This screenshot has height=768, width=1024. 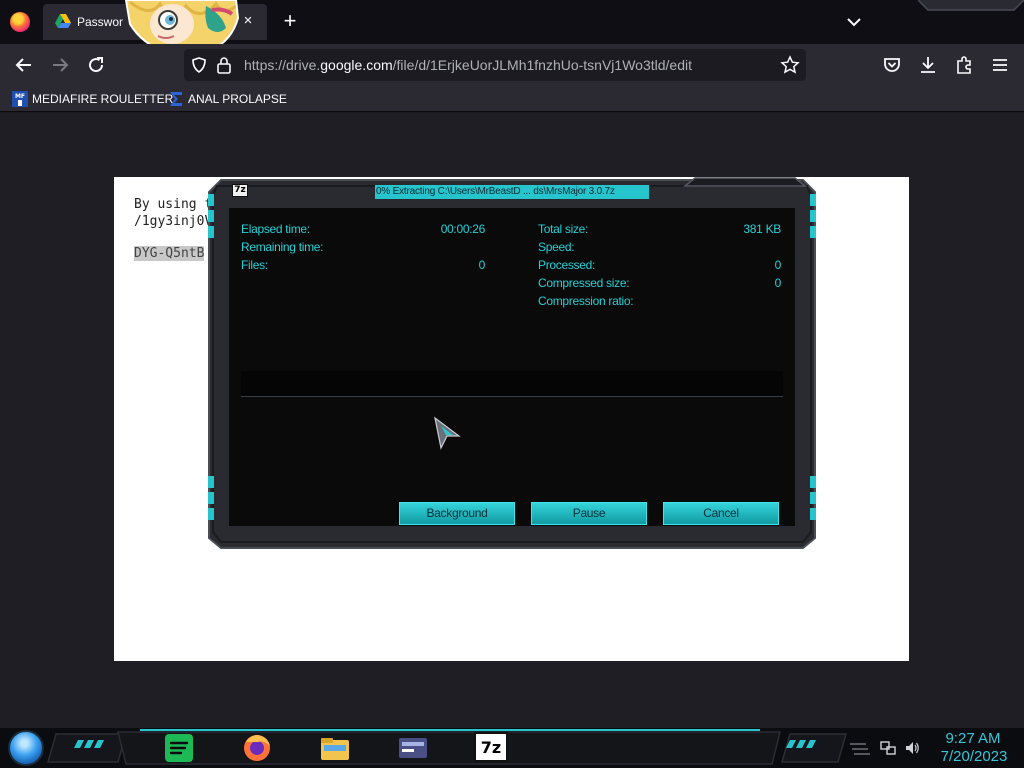 What do you see at coordinates (173, 204) in the screenshot?
I see `document-text-line: By using t` at bounding box center [173, 204].